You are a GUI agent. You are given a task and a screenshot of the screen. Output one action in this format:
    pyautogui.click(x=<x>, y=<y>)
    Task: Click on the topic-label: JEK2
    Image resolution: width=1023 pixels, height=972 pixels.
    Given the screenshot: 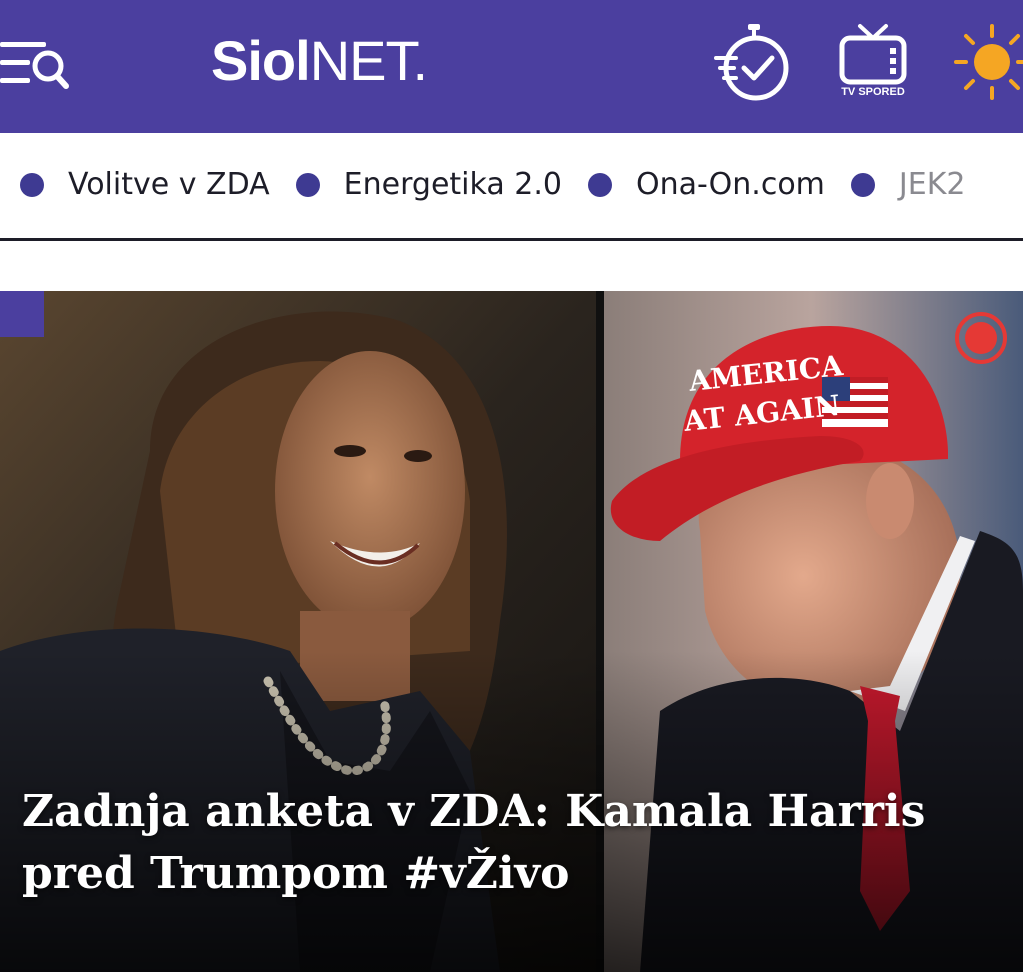 What is the action you would take?
    pyautogui.click(x=932, y=184)
    